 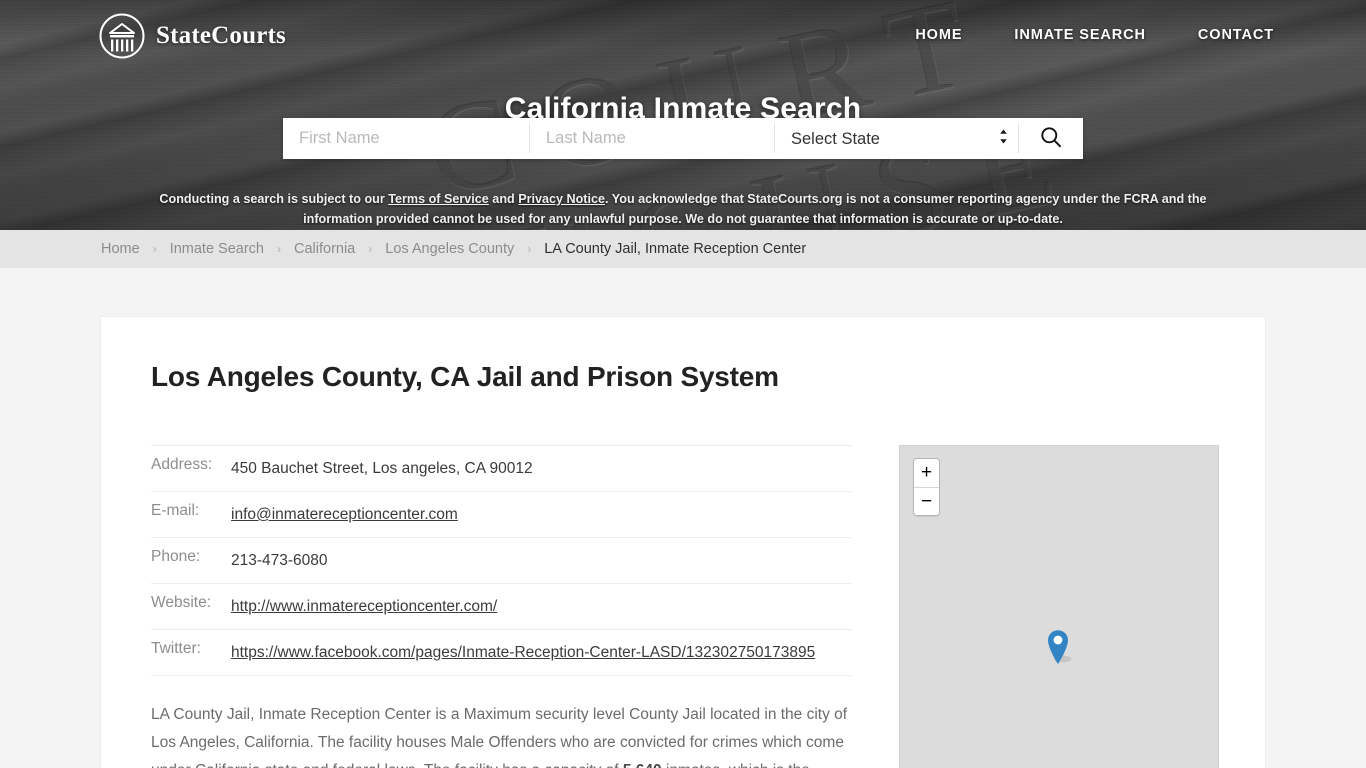 I want to click on inmate-search-form: Select State, so click(x=683, y=138).